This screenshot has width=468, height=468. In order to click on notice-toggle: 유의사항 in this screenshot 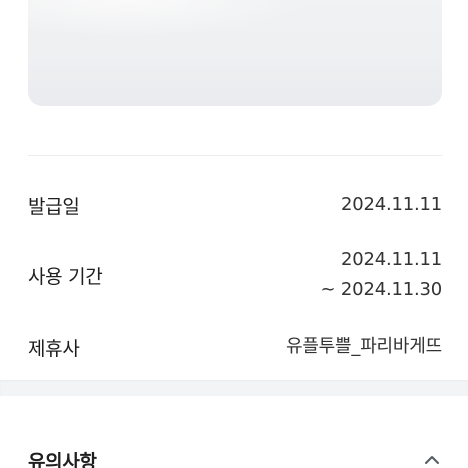, I will do `click(235, 454)`.